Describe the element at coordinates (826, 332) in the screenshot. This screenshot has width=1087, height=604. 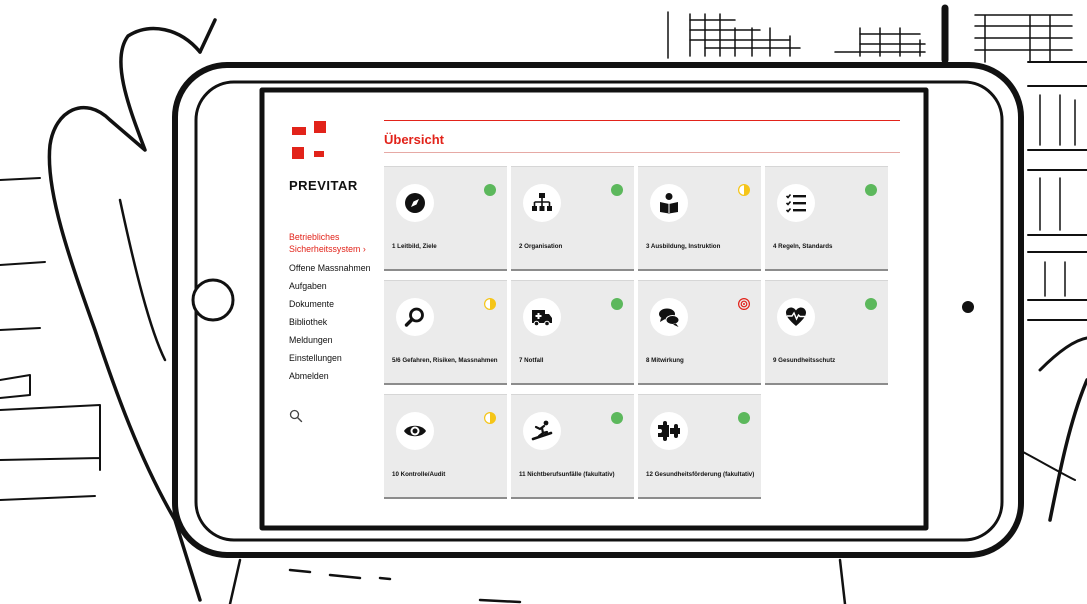
I see `tile-gesundheitsschutz: 9 Gesundheitsschutz` at that location.